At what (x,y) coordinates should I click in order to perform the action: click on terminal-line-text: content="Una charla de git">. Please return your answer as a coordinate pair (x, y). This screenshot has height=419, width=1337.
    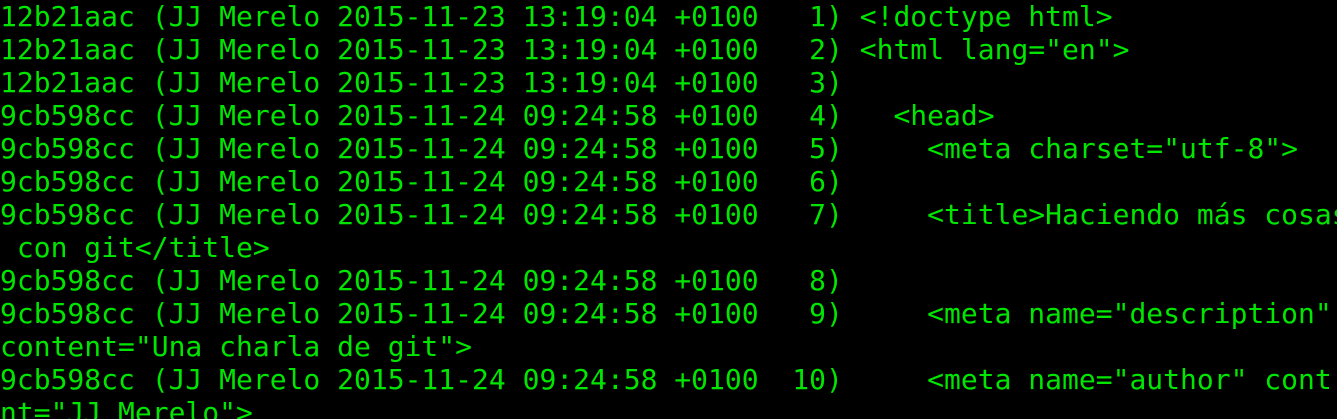
    Looking at the image, I should click on (236, 346).